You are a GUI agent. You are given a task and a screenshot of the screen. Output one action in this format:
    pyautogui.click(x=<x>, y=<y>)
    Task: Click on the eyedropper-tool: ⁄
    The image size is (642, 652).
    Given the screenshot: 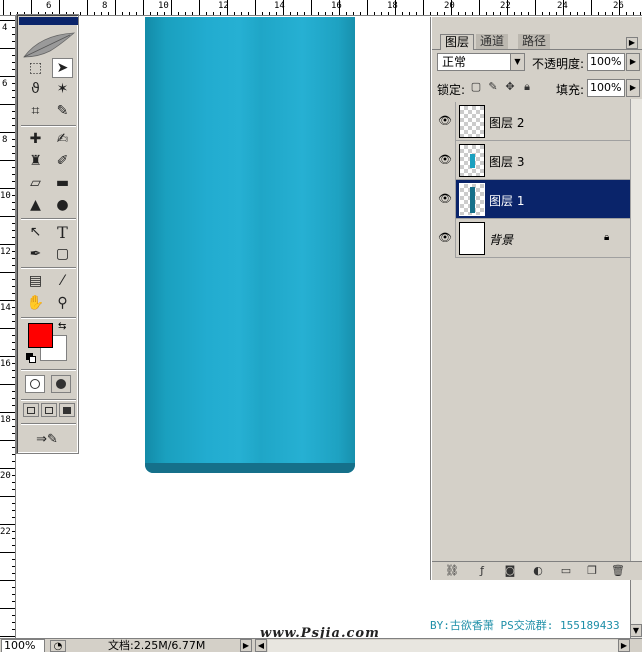 What is the action you would take?
    pyautogui.click(x=62, y=281)
    